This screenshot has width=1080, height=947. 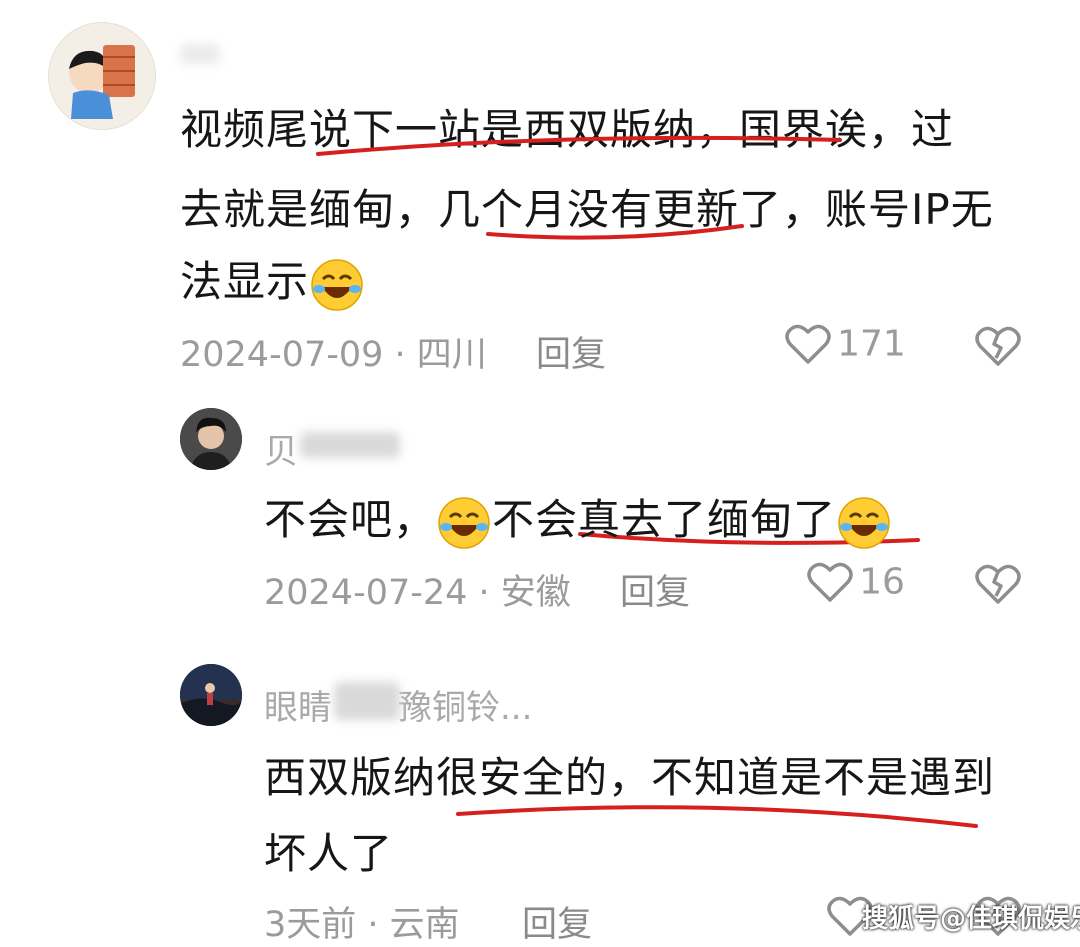 I want to click on person-photo-icon, so click(x=211, y=439).